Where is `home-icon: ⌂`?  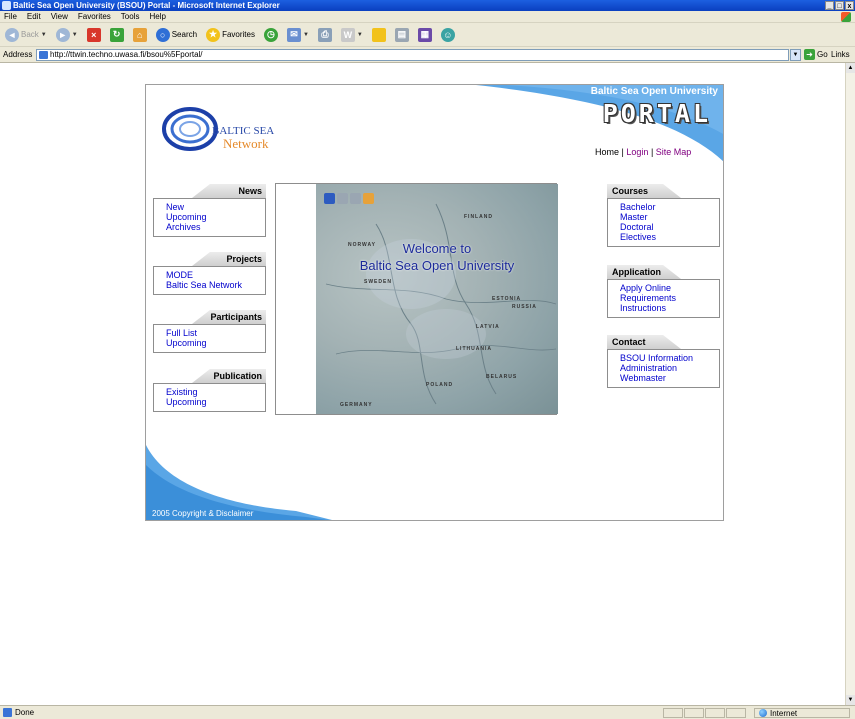 home-icon: ⌂ is located at coordinates (139, 34).